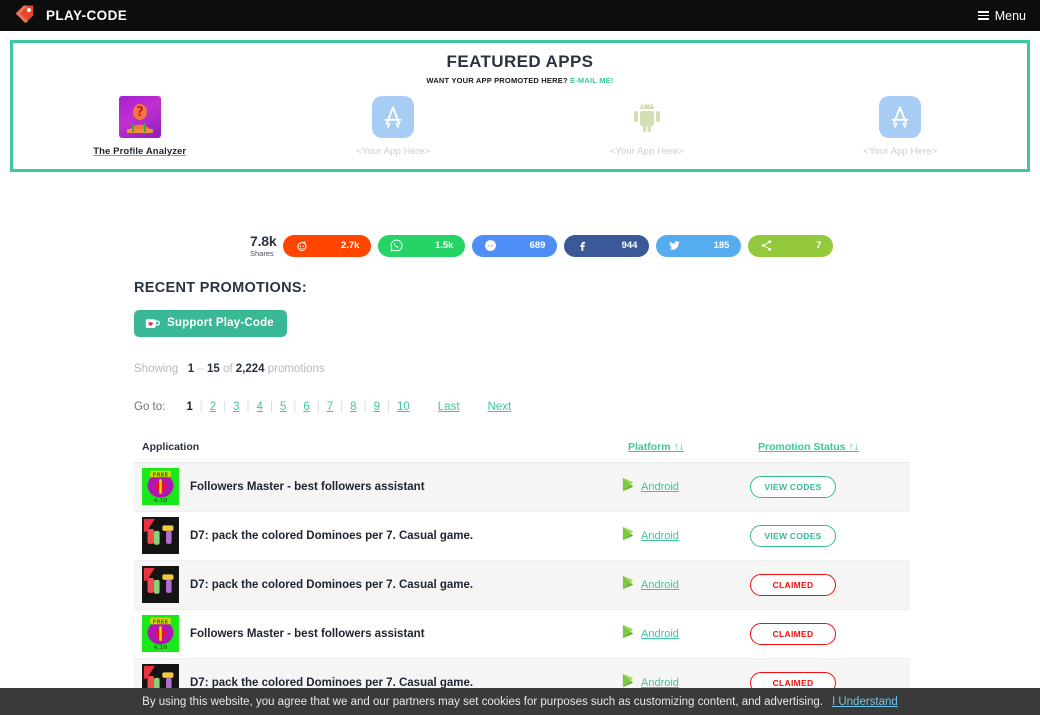  What do you see at coordinates (537, 246) in the screenshot?
I see `share-count-messenger: 689` at bounding box center [537, 246].